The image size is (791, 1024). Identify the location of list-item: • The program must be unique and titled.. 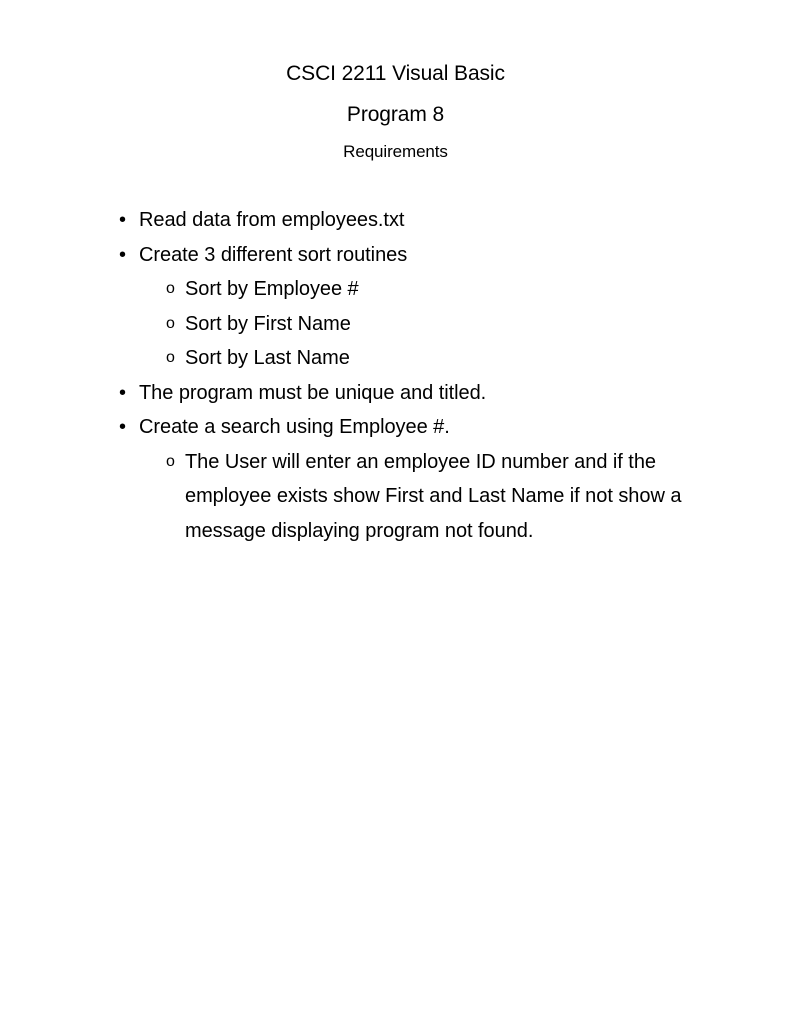
(407, 393).